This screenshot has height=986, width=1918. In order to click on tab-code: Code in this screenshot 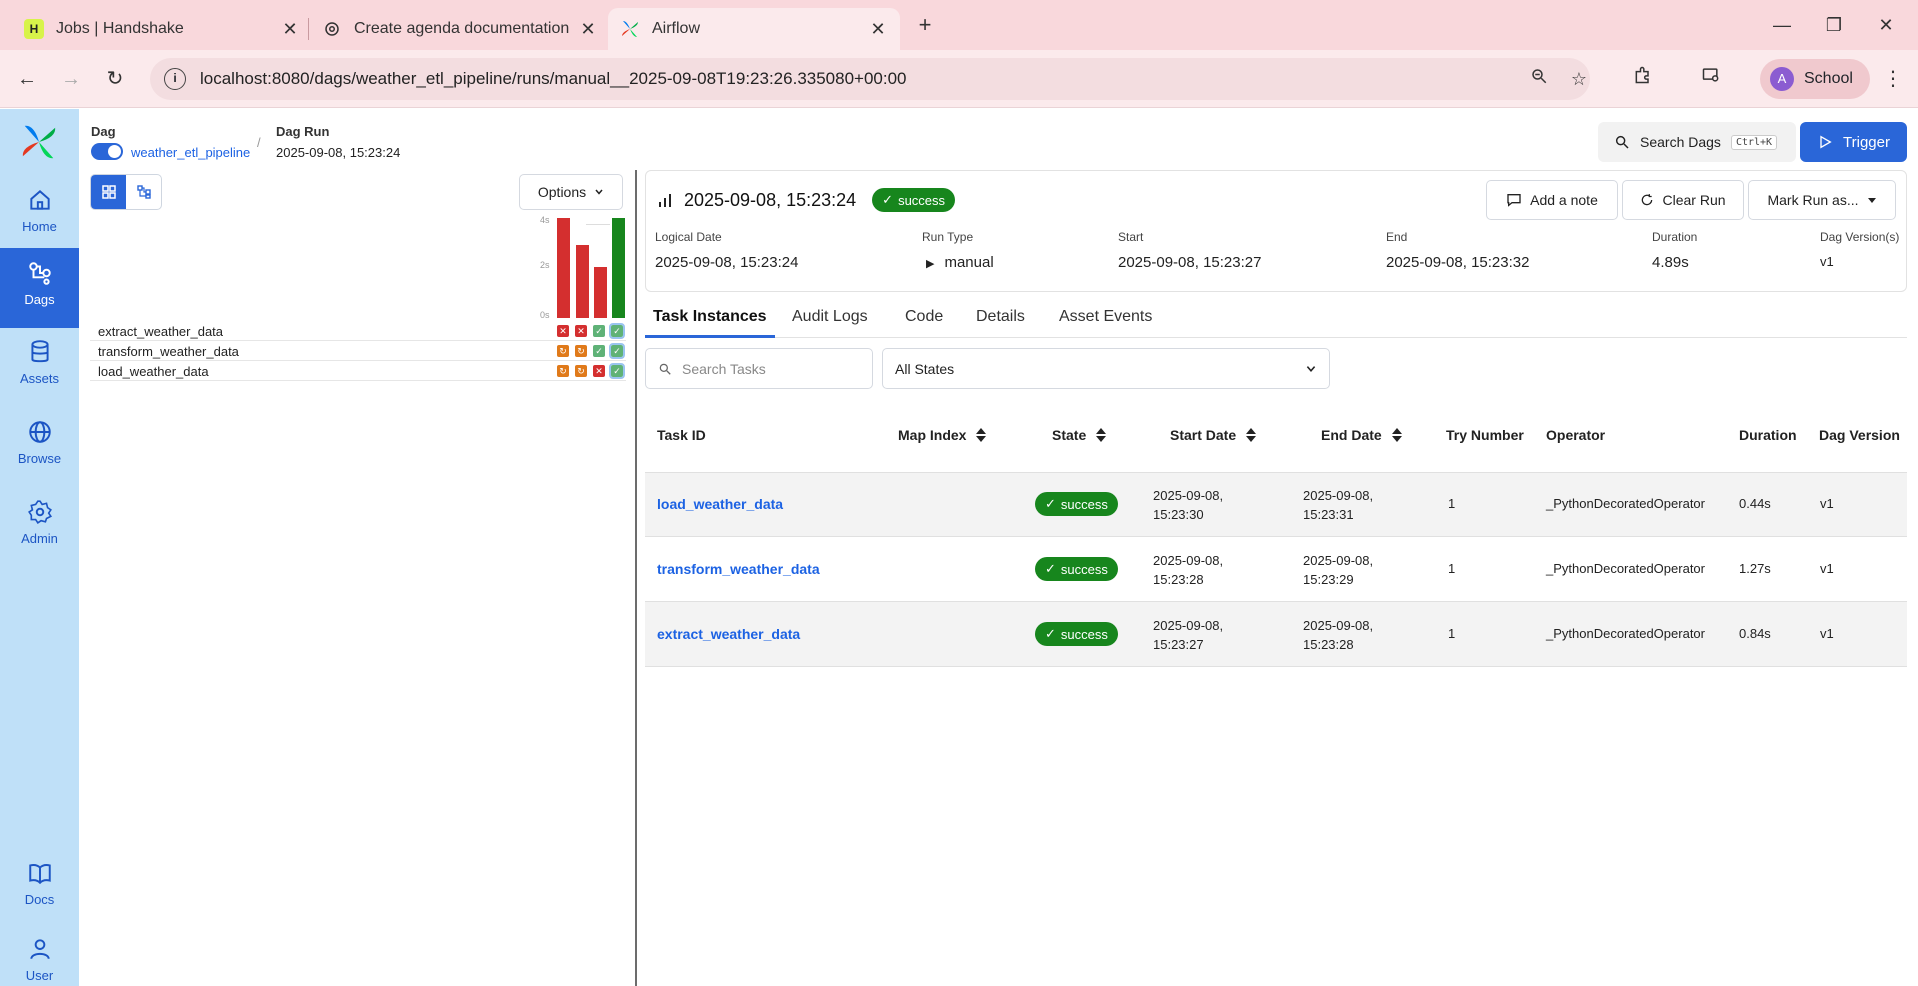, I will do `click(924, 317)`.